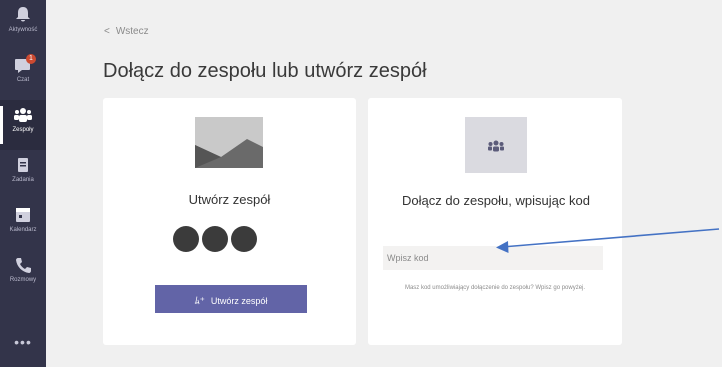 This screenshot has width=722, height=367. What do you see at coordinates (23, 125) in the screenshot?
I see `rail-item-teams: Zespoły` at bounding box center [23, 125].